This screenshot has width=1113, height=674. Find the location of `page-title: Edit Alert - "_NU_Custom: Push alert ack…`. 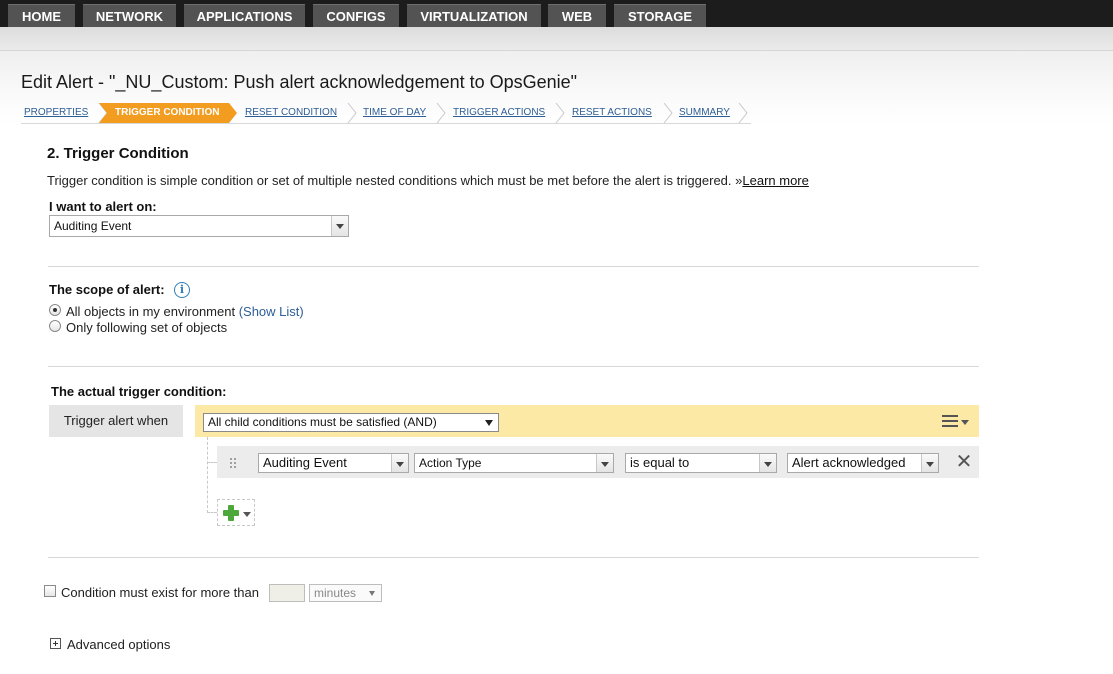

page-title: Edit Alert - "_NU_Custom: Push alert ack… is located at coordinates (299, 82).